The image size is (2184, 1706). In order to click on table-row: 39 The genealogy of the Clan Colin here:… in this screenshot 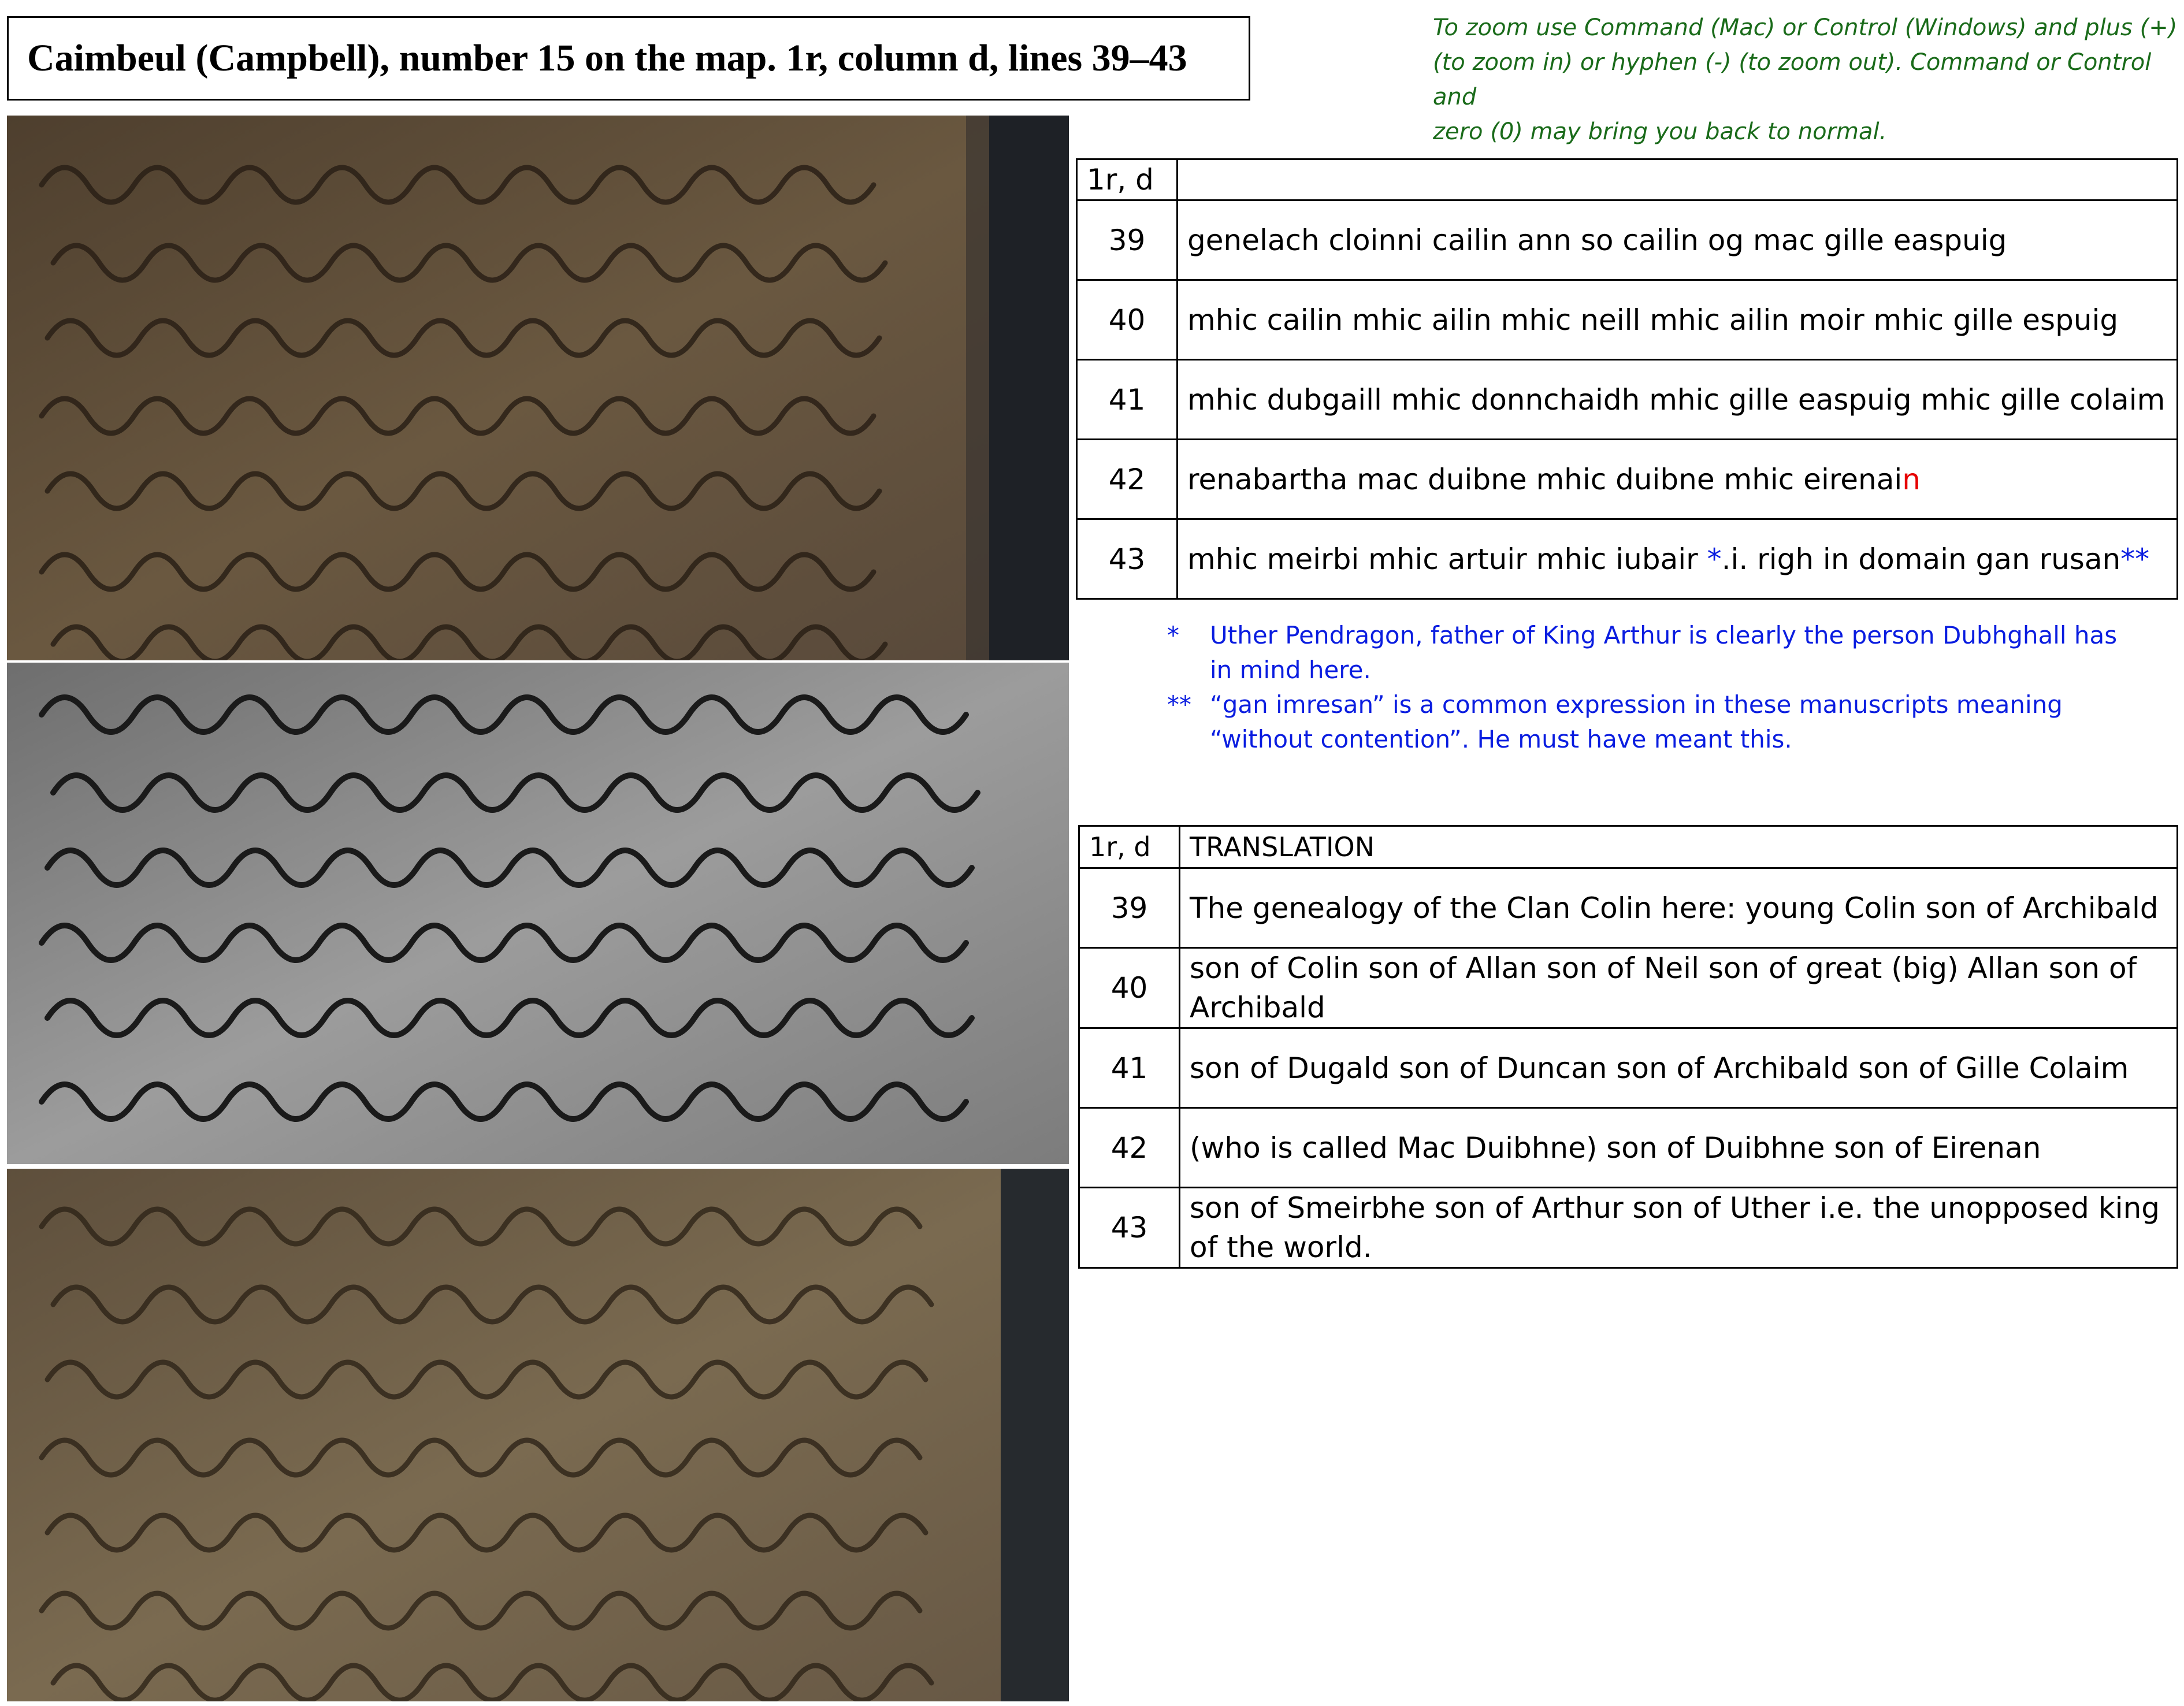, I will do `click(1628, 908)`.